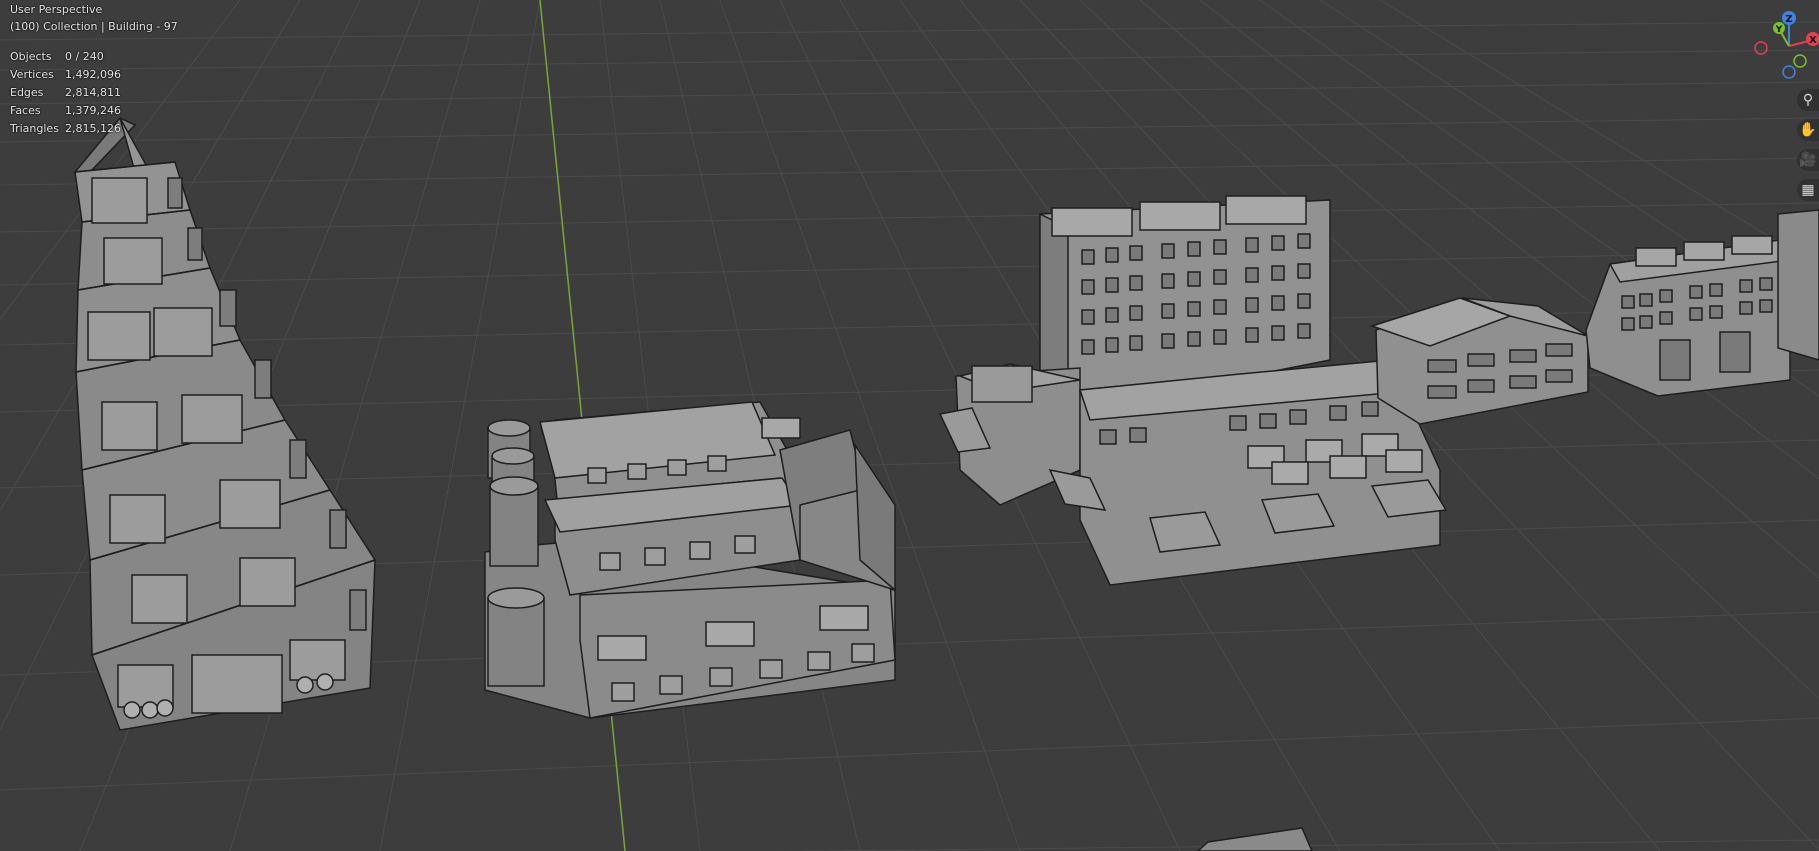  Describe the element at coordinates (32, 74) in the screenshot. I see `stat-label: Vertices` at that location.